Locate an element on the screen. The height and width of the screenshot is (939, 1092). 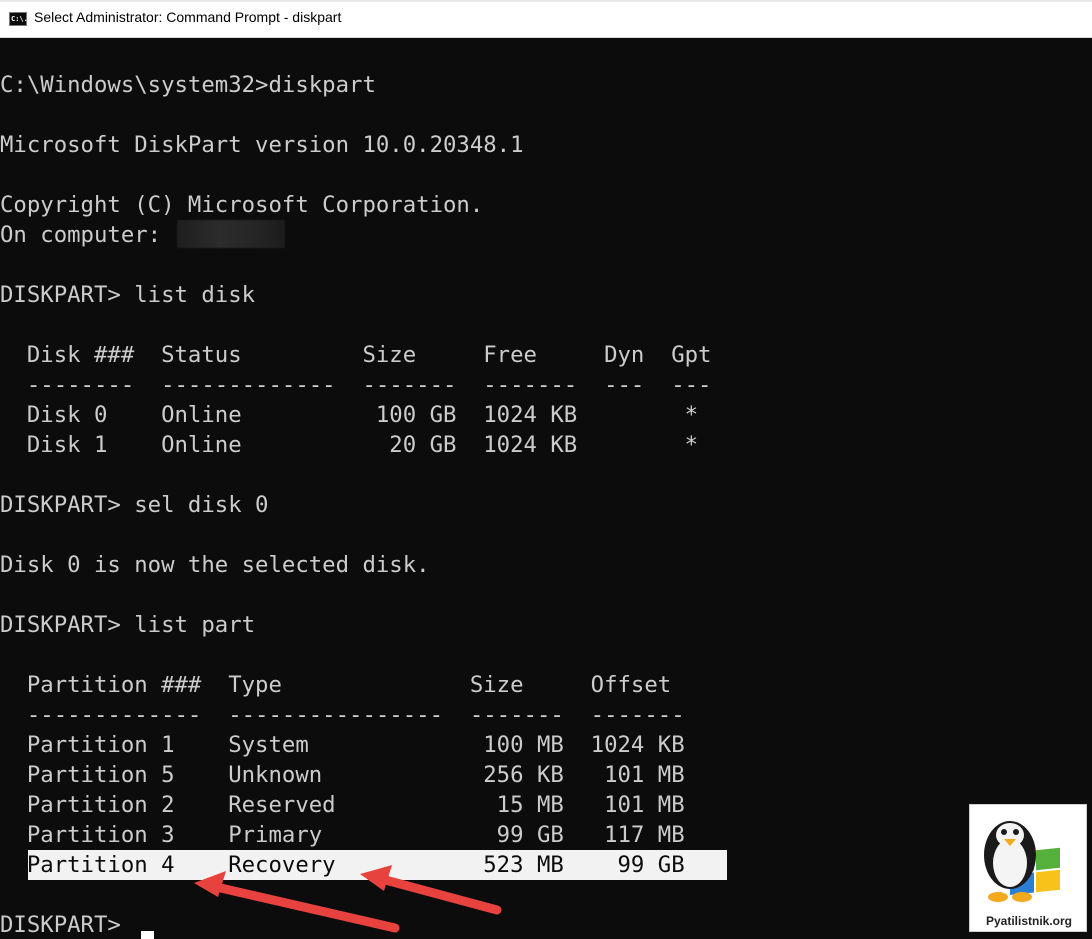
console-line: Partition ### Type Size Offset is located at coordinates (336, 685).